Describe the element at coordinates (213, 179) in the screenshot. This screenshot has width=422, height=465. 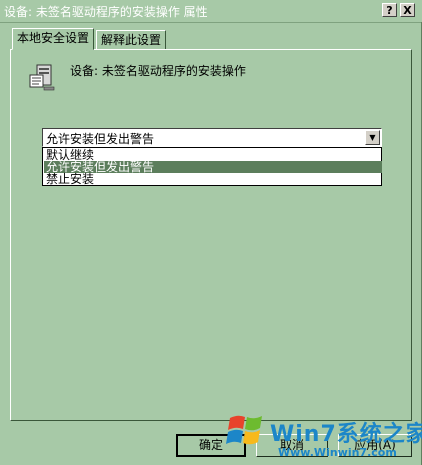
I see `option-block-install: 禁止安装` at that location.